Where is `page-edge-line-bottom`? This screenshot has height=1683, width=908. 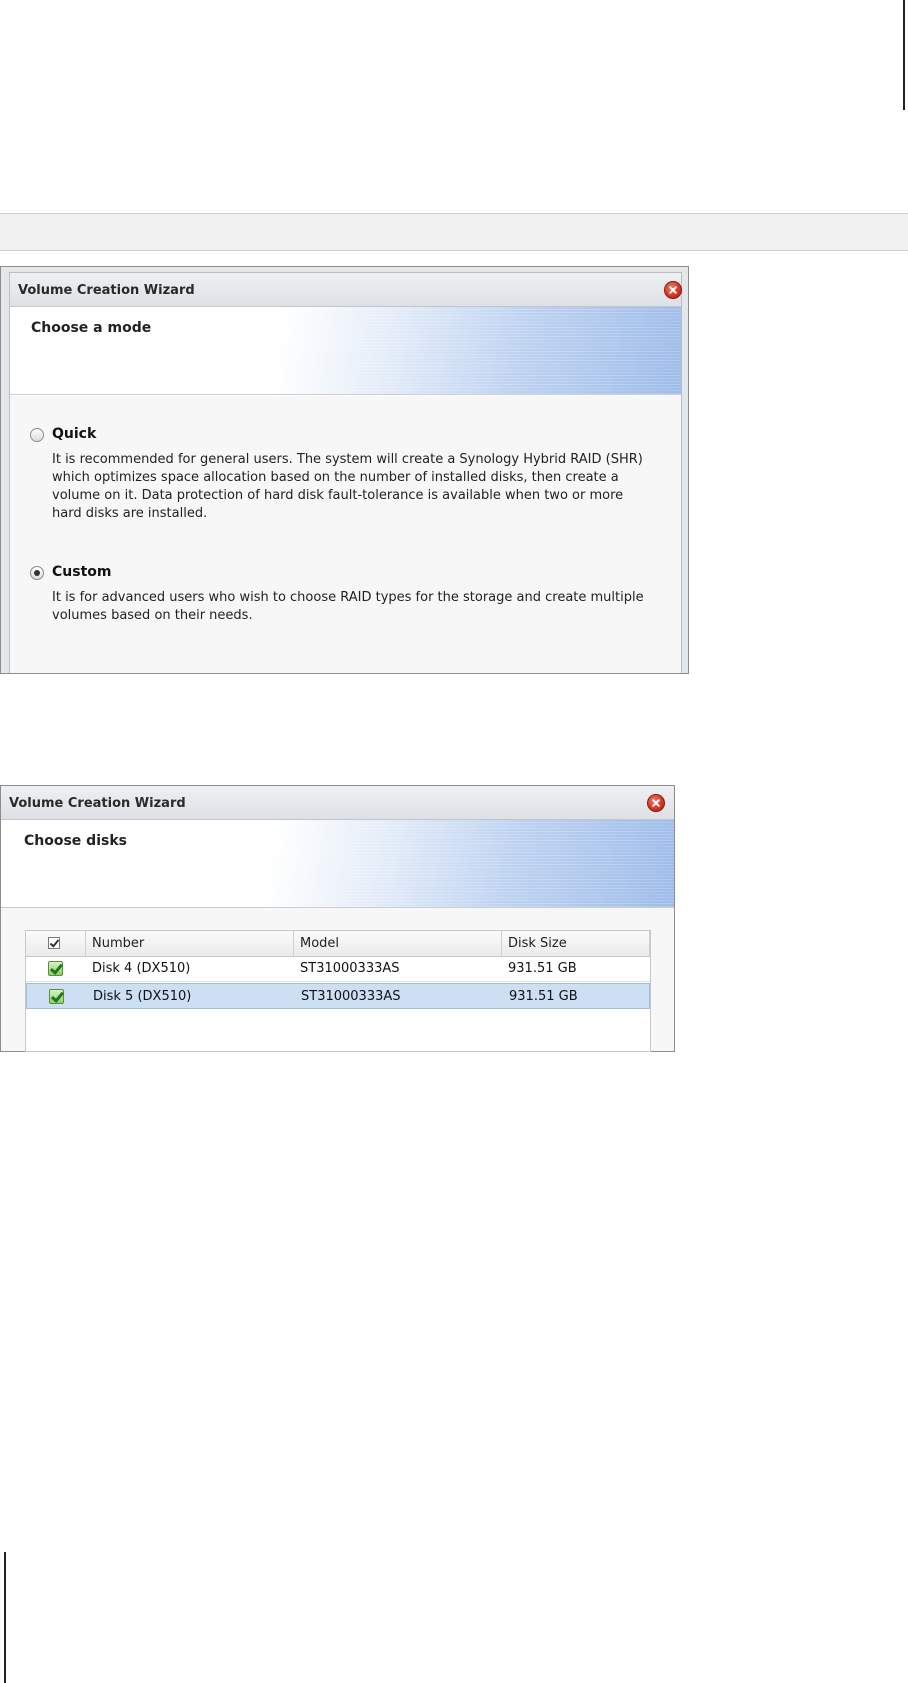
page-edge-line-bottom is located at coordinates (5, 1617).